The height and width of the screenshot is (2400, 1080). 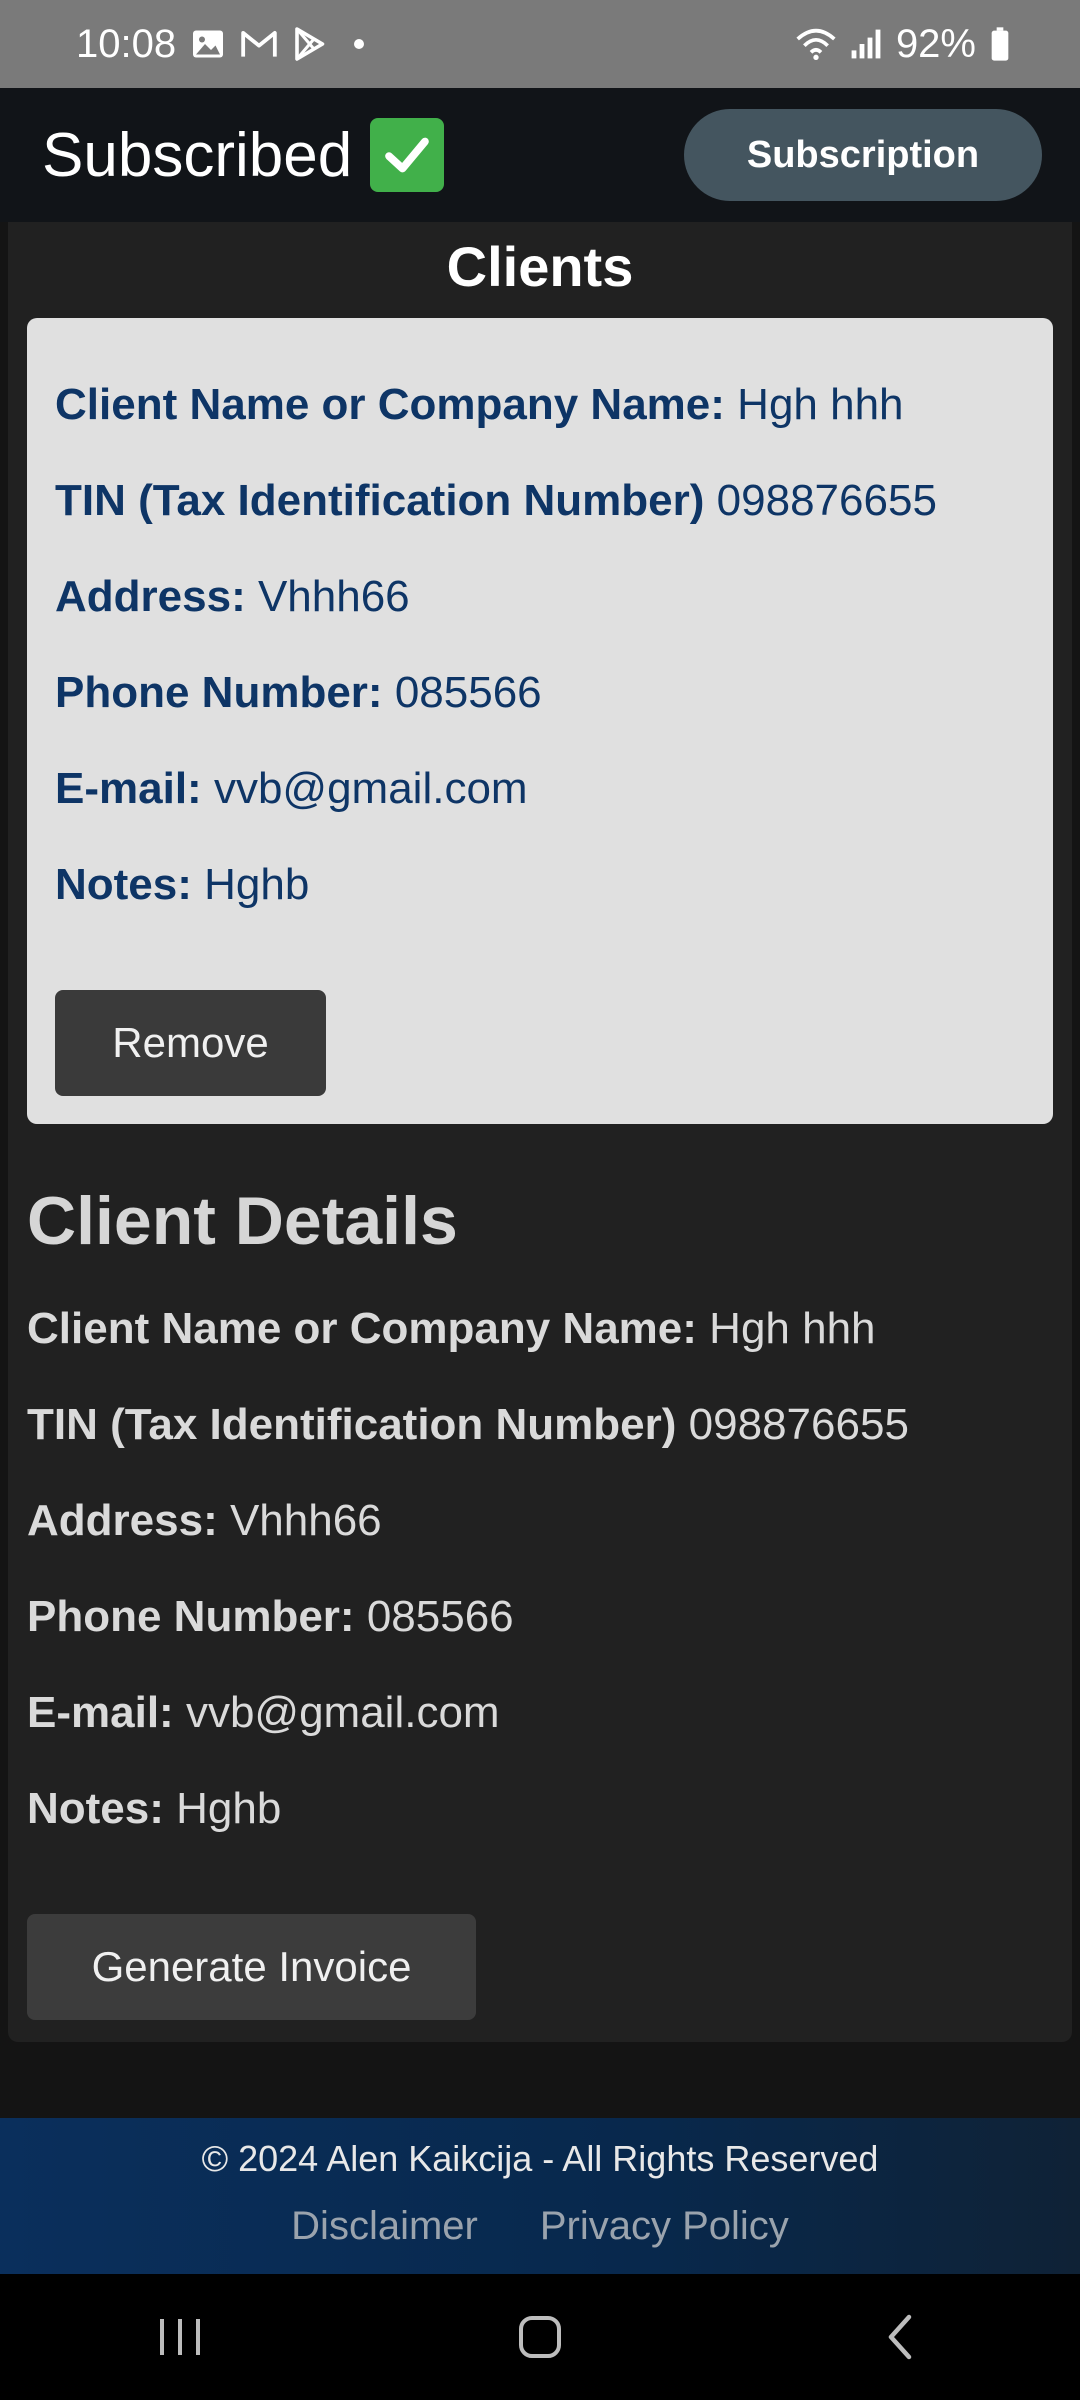 I want to click on card-email-value: vvb@gmail.com, so click(x=370, y=788).